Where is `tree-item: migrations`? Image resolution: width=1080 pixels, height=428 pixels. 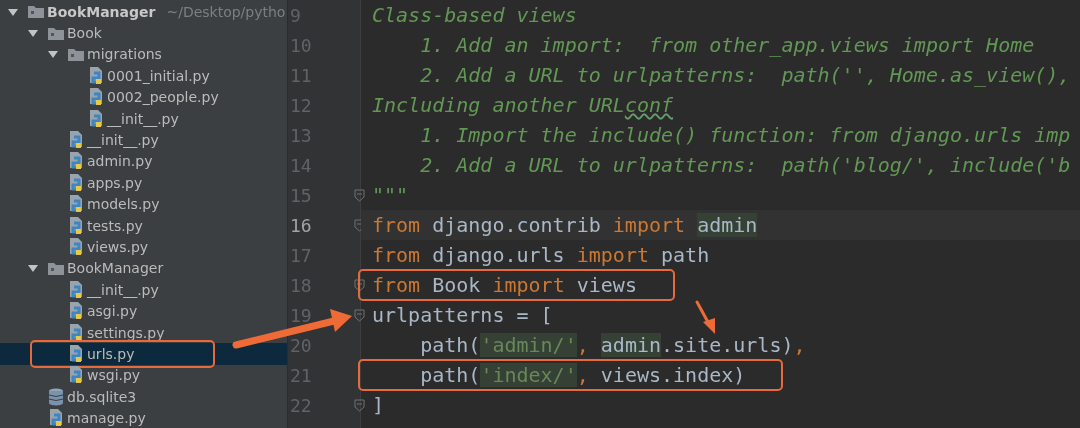 tree-item: migrations is located at coordinates (143, 54).